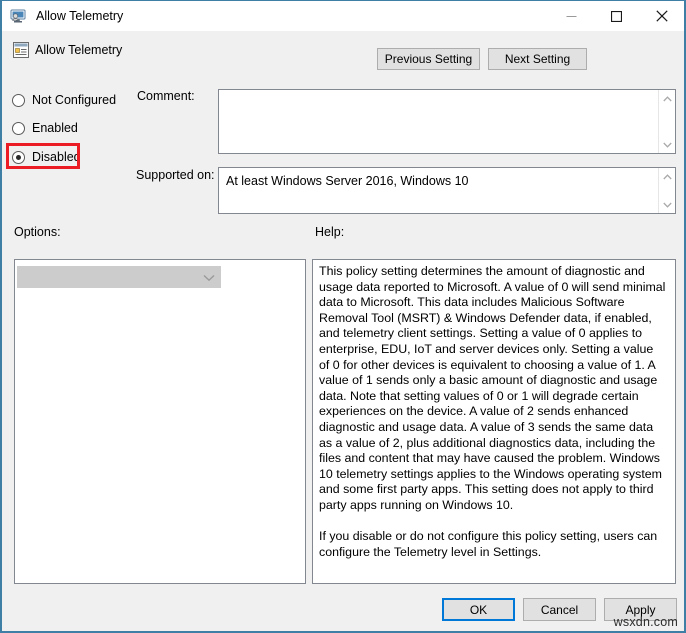 The height and width of the screenshot is (633, 686). I want to click on comment-scrollbar, so click(666, 121).